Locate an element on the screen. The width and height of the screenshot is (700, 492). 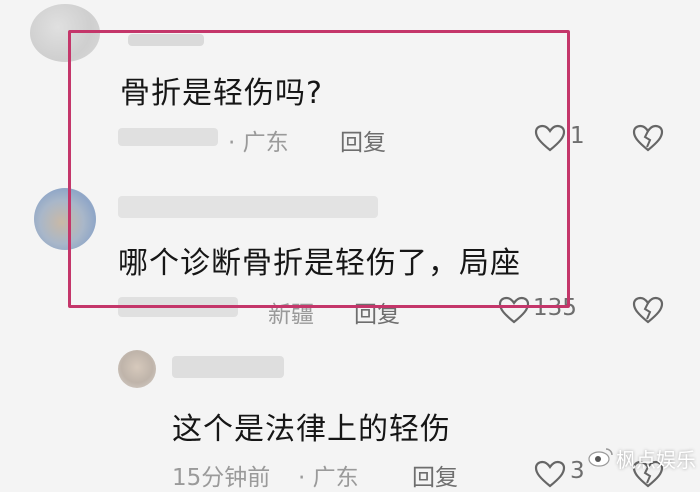
watermark-text: 枫点娱乐 is located at coordinates (656, 460).